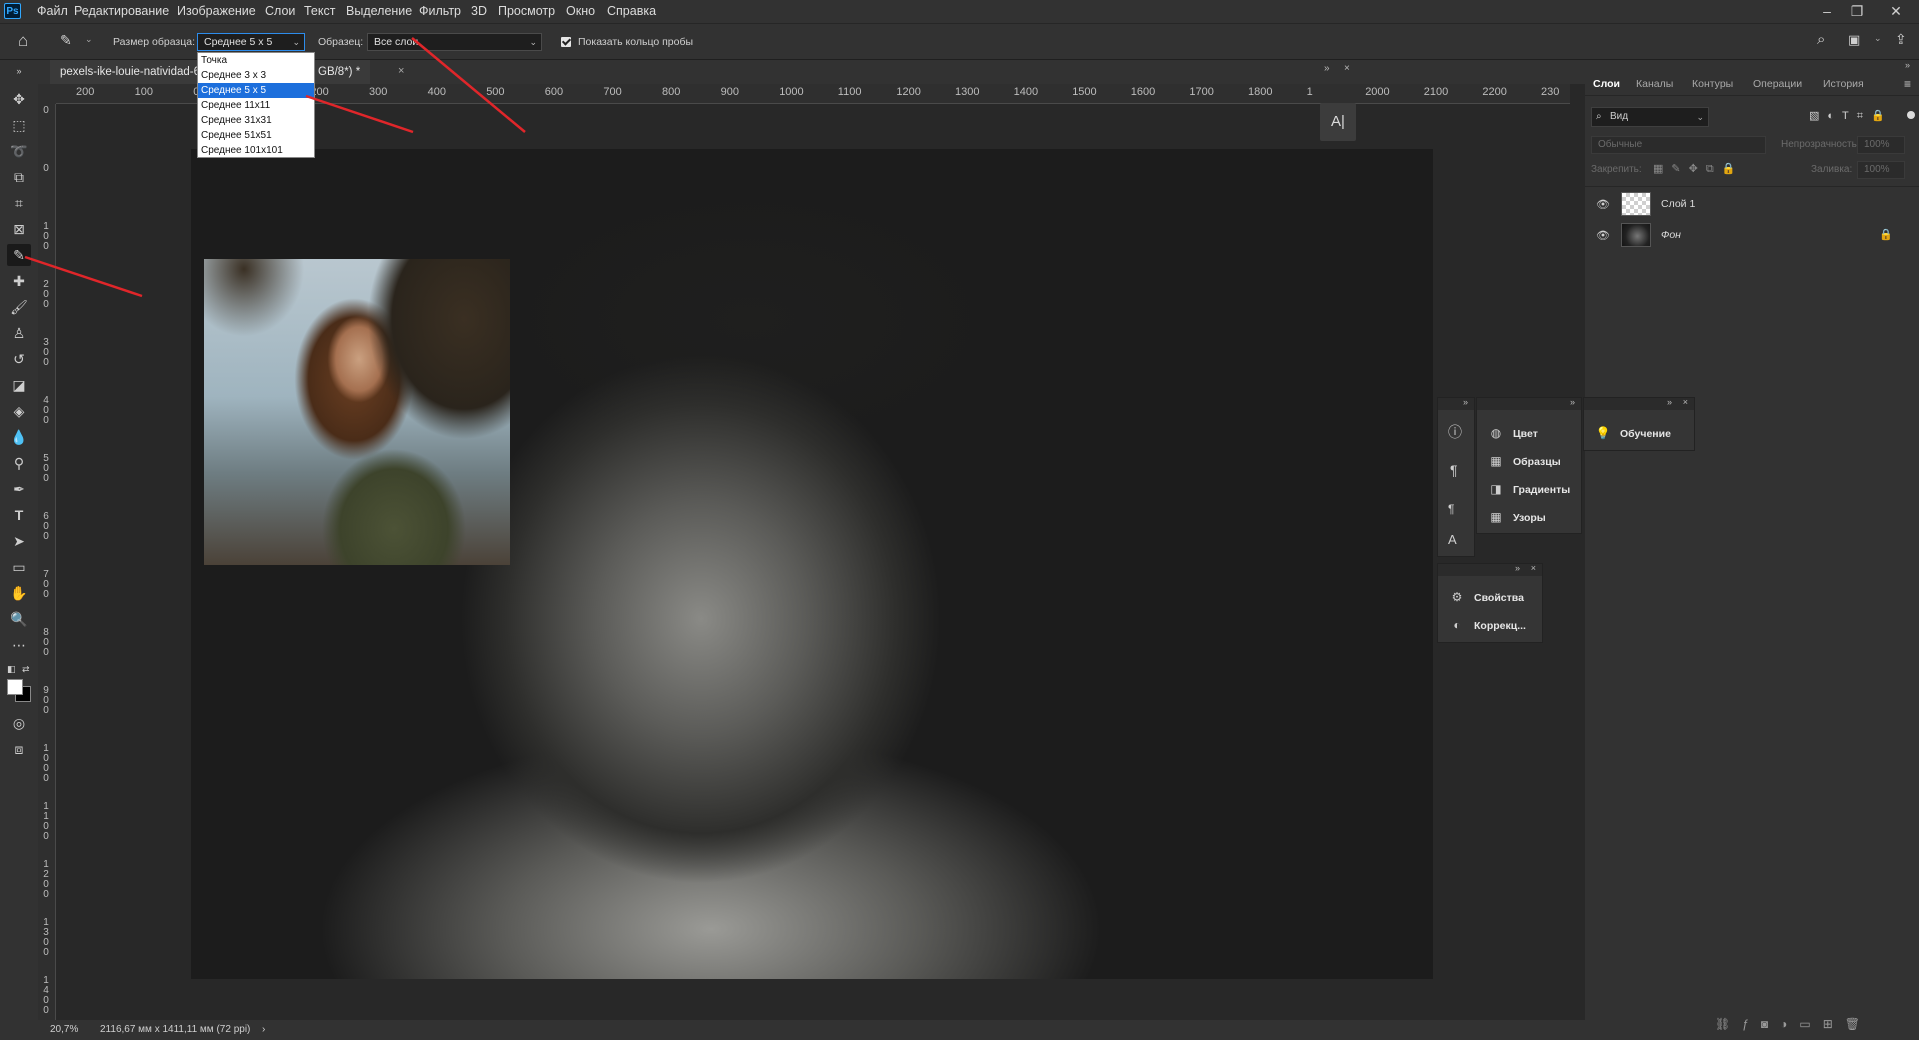 This screenshot has width=1919, height=1040. Describe the element at coordinates (256, 75) in the screenshot. I see `dropdown-option: Среднее 3 x 3` at that location.